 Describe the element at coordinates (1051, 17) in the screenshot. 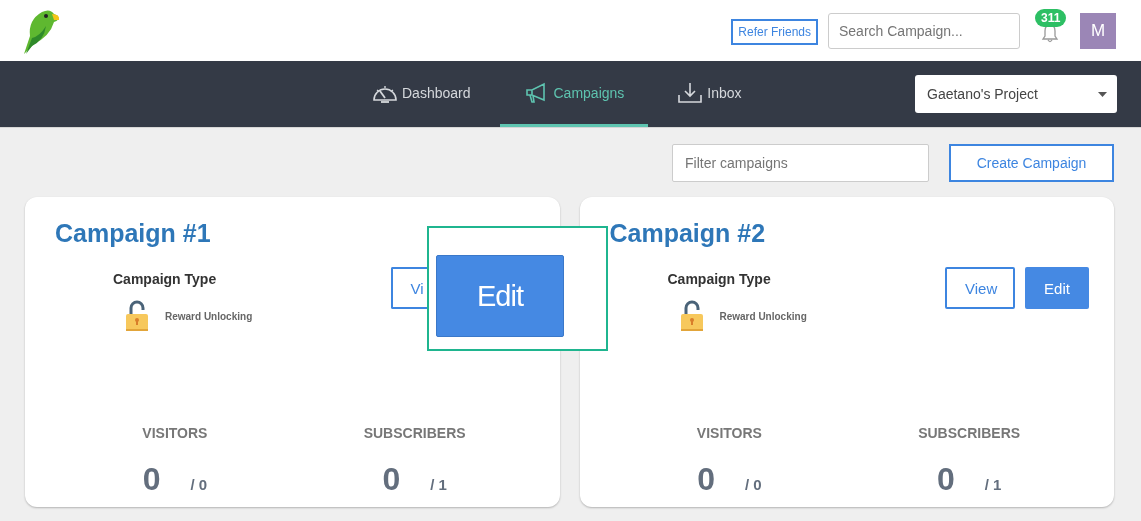

I see `notification-badge: 311` at that location.